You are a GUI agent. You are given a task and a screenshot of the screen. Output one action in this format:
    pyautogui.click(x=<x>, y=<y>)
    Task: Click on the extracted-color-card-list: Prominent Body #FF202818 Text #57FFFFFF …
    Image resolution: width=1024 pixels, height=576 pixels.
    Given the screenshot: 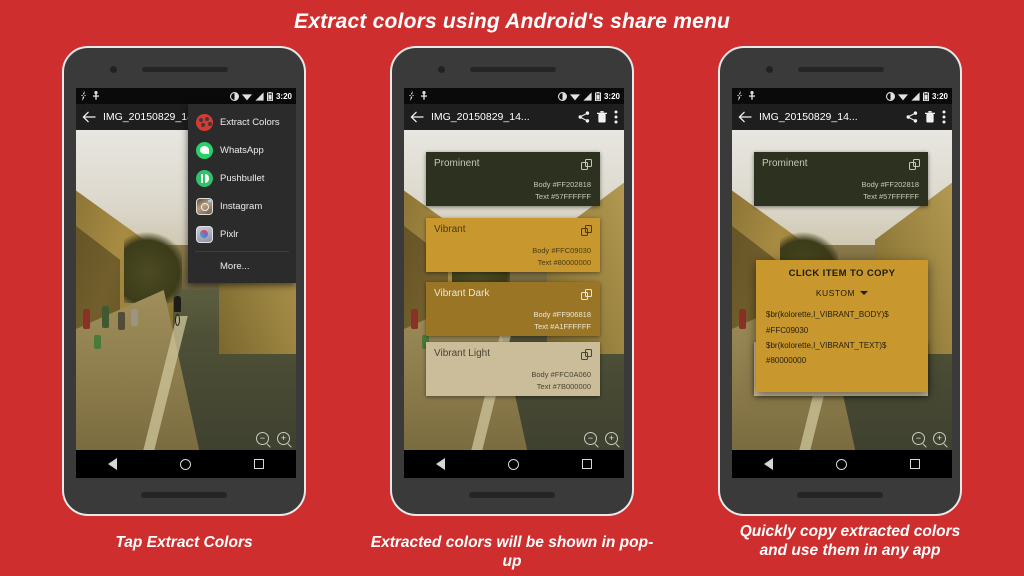 What is the action you would take?
    pyautogui.click(x=514, y=290)
    